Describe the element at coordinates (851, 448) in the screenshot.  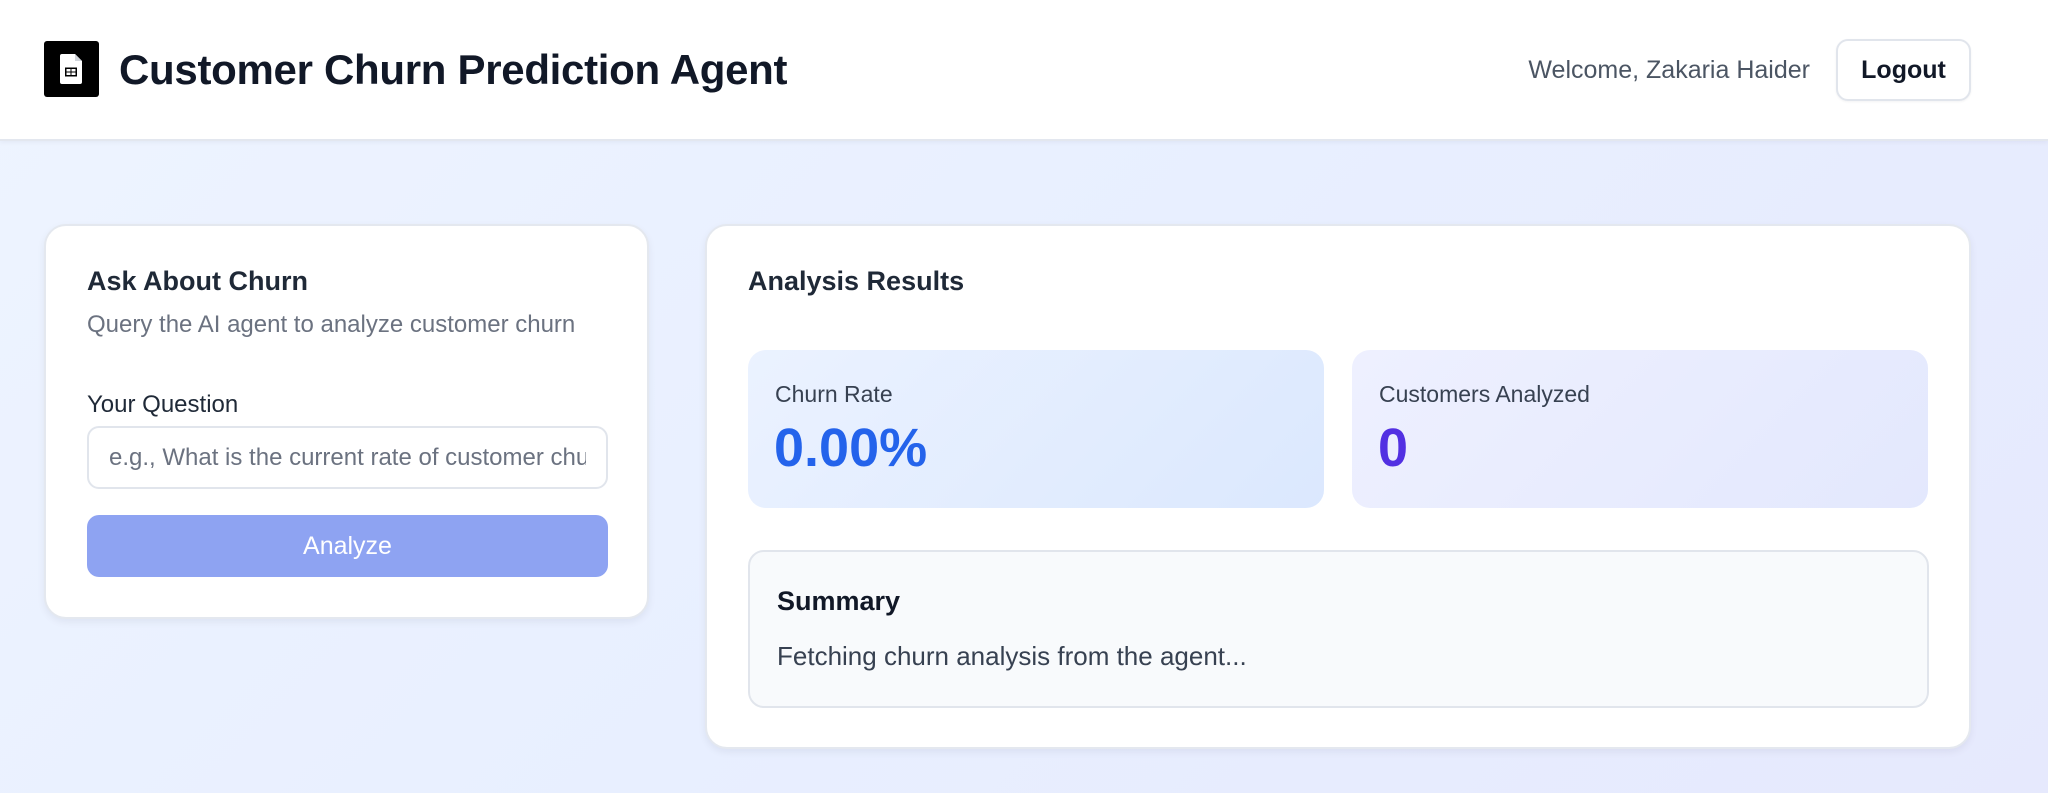
I see `churn-rate-value: 0.00%` at that location.